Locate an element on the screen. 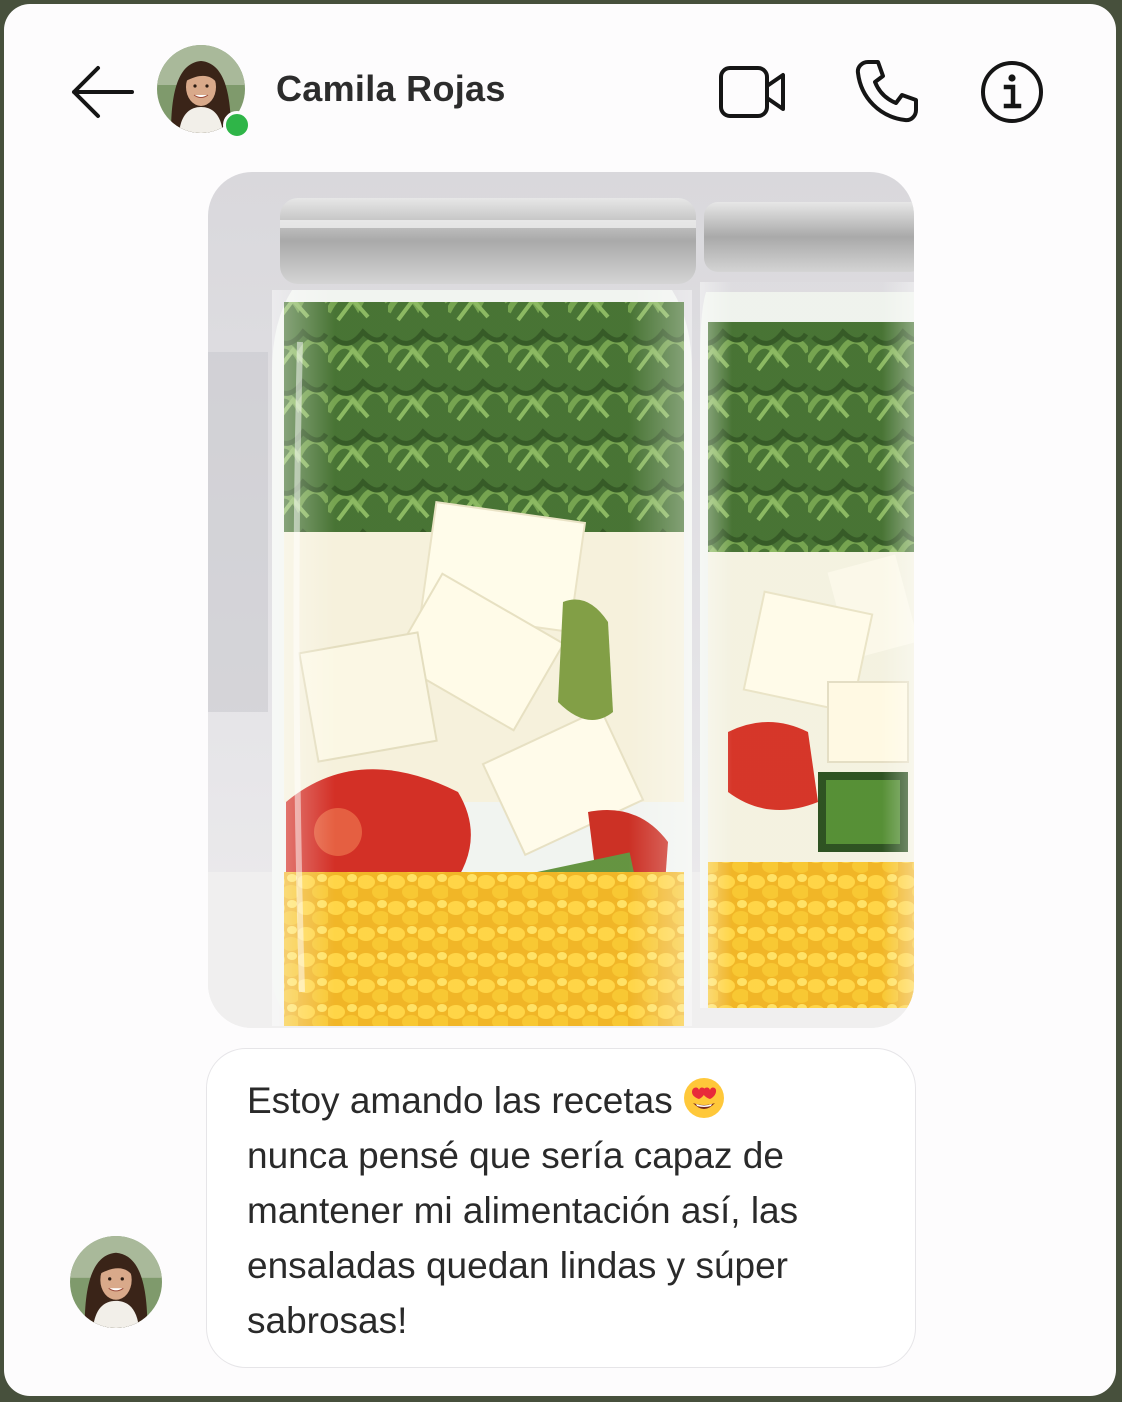 The height and width of the screenshot is (1402, 1122). sender-avatar is located at coordinates (116, 1282).